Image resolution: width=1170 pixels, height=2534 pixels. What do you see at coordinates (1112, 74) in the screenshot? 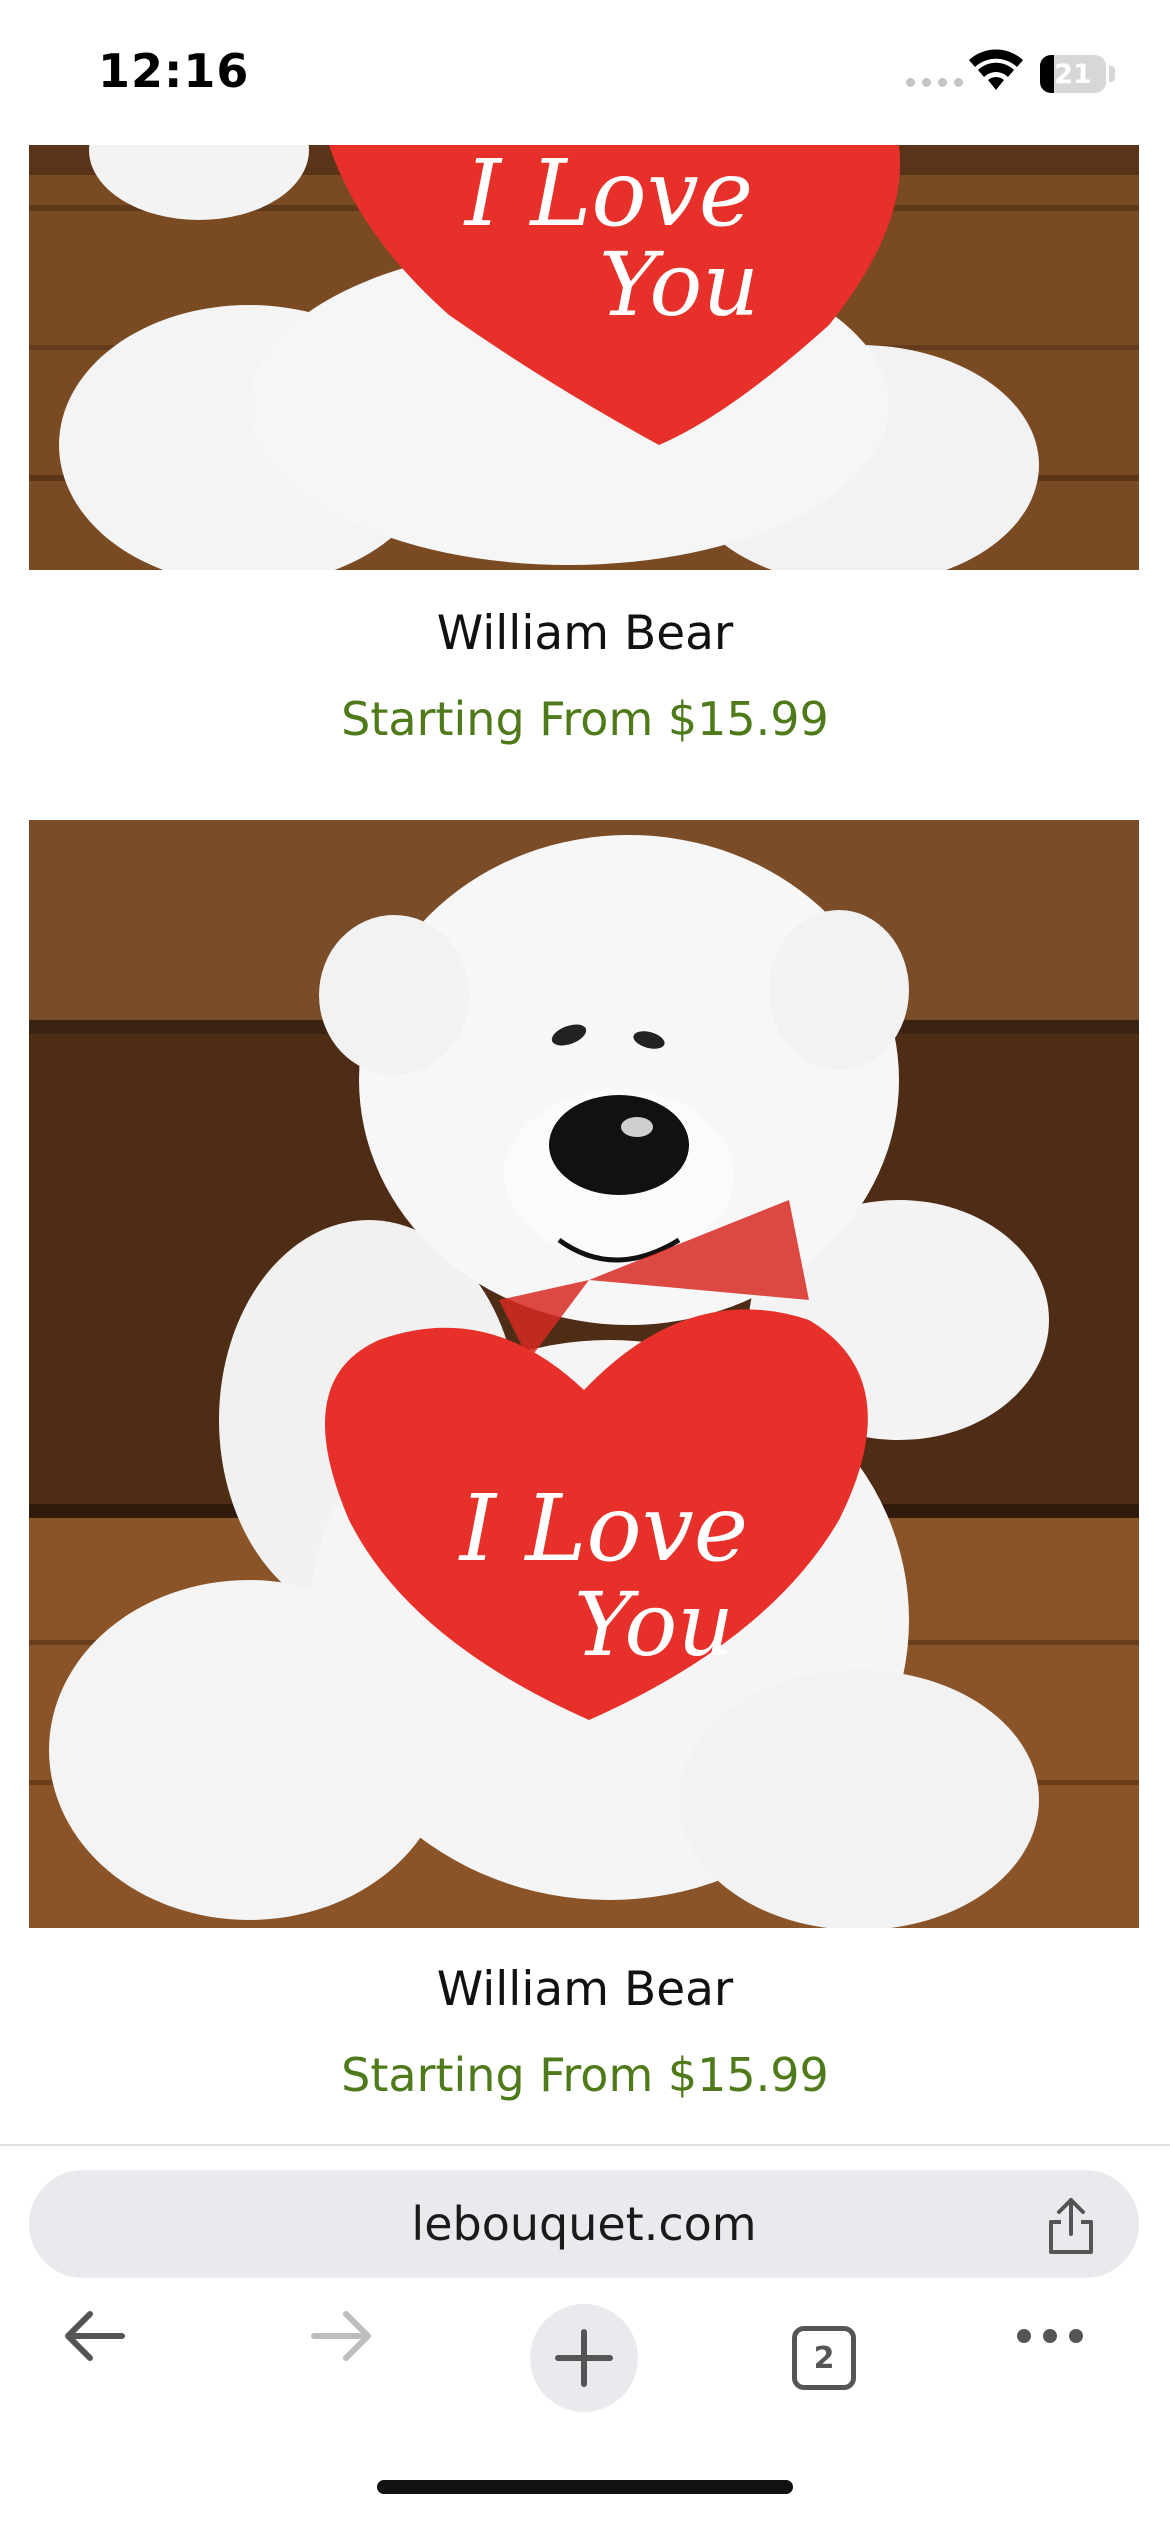
I see `battery-cap` at bounding box center [1112, 74].